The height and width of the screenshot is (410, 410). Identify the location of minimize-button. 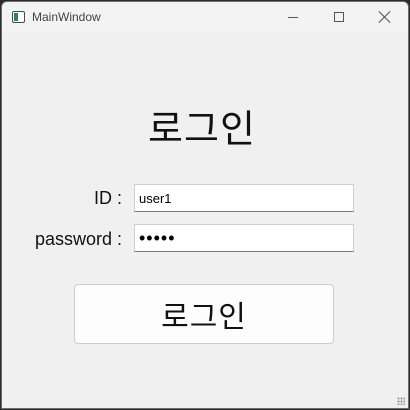
(293, 17).